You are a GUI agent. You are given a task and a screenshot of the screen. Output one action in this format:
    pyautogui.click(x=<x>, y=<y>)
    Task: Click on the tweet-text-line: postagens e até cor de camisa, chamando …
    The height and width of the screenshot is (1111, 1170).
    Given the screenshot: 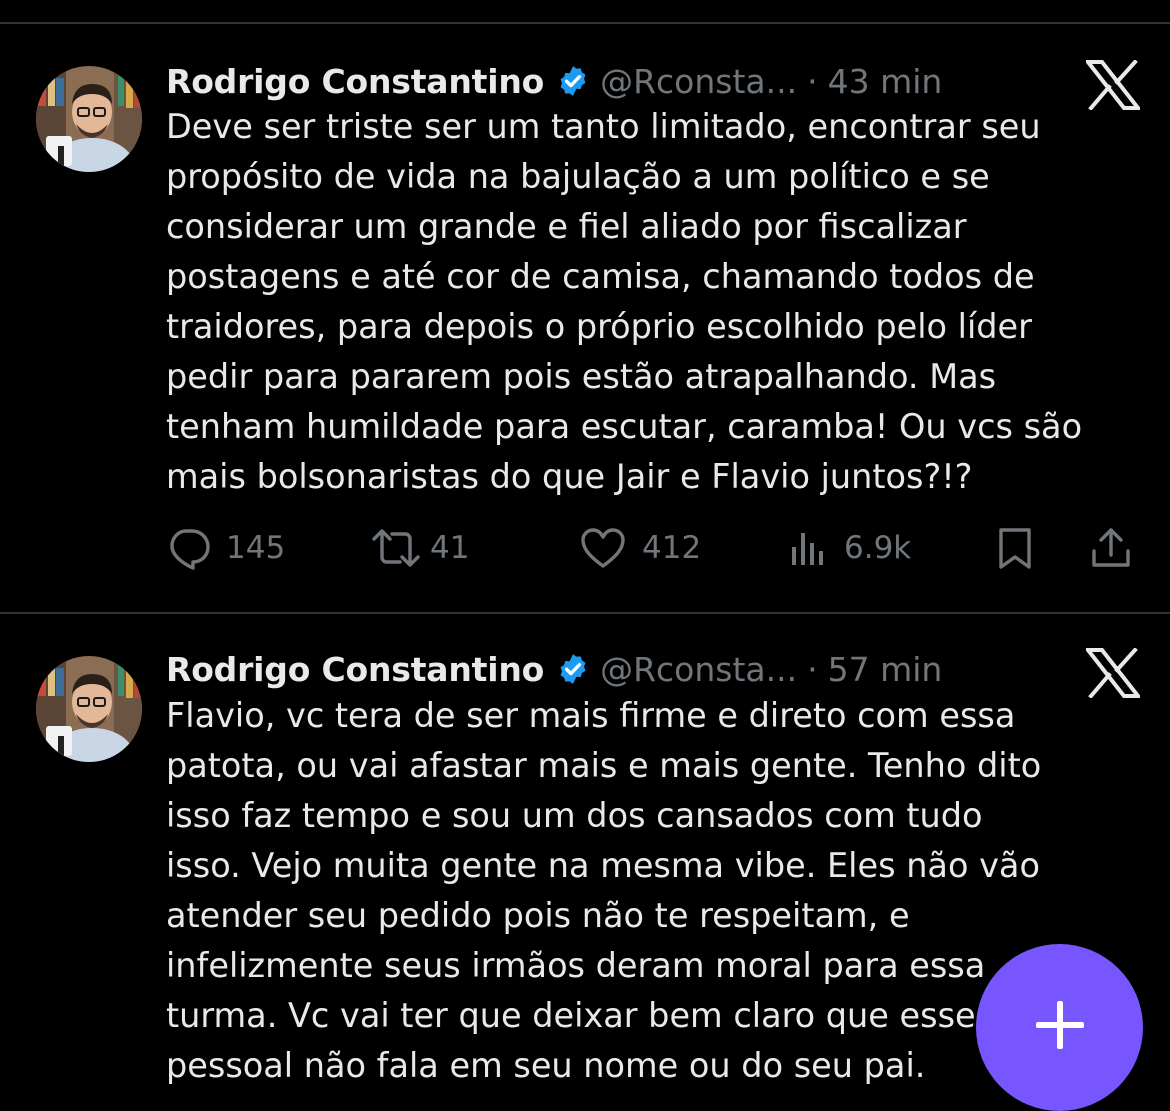 What is the action you would take?
    pyautogui.click(x=600, y=276)
    